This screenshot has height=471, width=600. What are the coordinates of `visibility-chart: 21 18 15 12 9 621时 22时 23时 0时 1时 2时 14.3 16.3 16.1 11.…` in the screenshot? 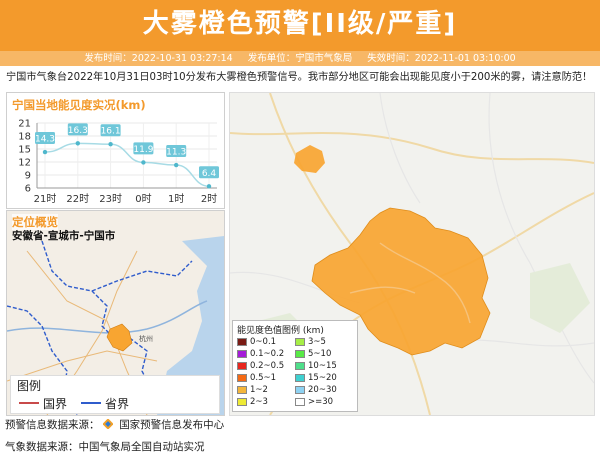 It's located at (118, 162).